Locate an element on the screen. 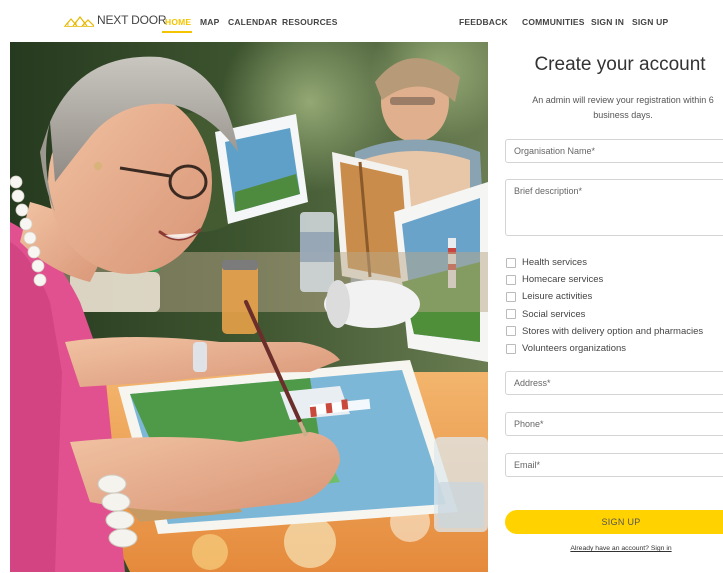 This screenshot has width=723, height=573. email-input is located at coordinates (614, 465).